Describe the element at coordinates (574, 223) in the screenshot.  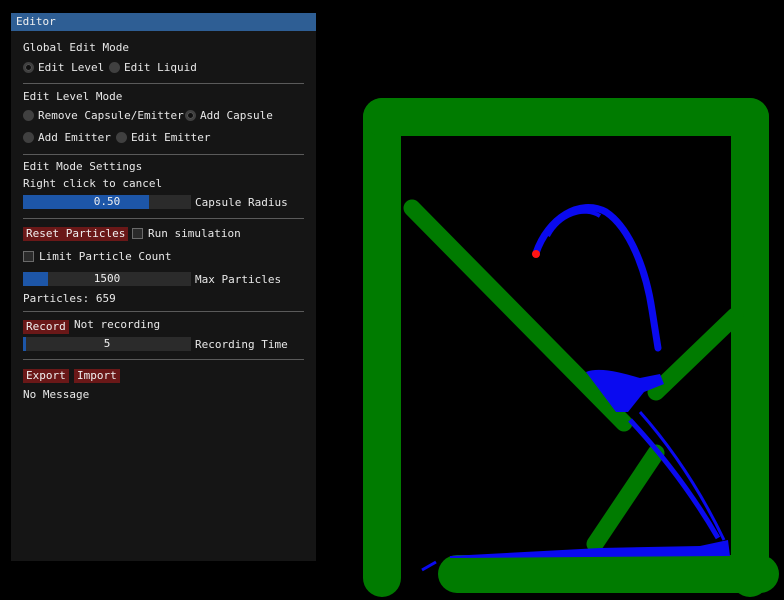
I see `liquid-arc-fringe` at that location.